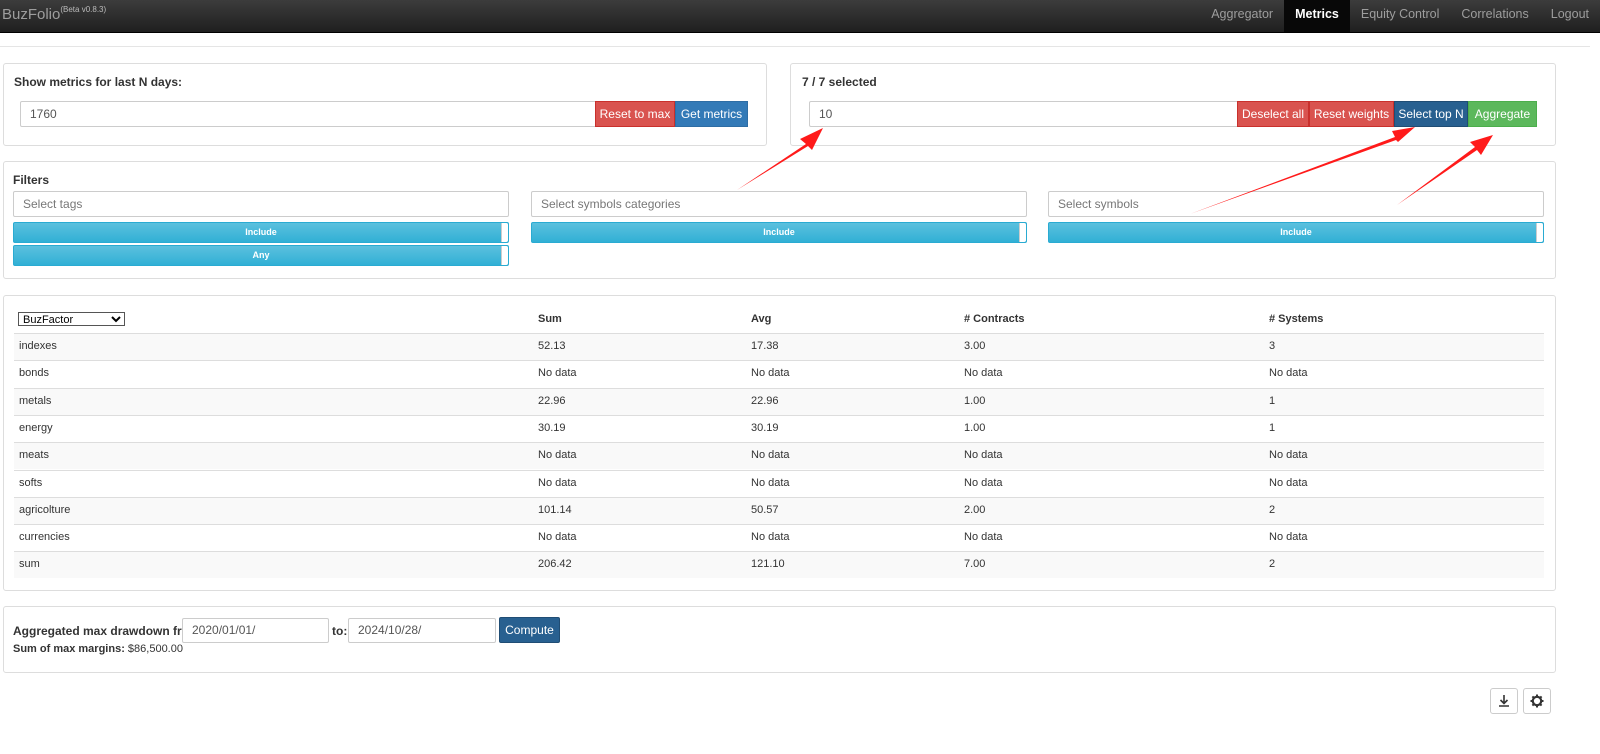 This screenshot has height=754, width=1600. I want to click on cell-category: indexes, so click(38, 346).